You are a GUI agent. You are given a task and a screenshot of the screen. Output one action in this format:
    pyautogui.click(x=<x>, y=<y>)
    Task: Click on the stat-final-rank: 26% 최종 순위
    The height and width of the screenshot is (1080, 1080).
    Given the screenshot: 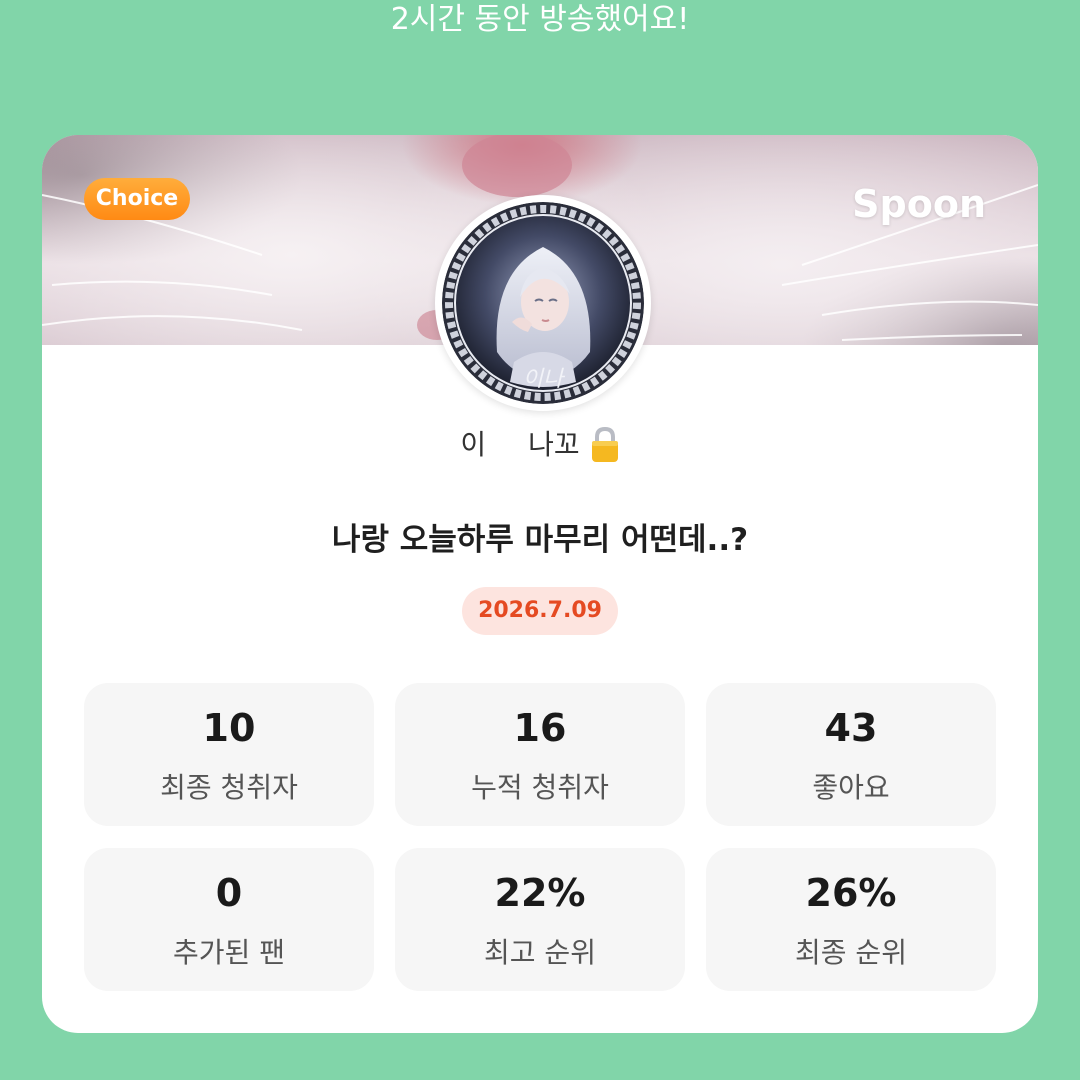 What is the action you would take?
    pyautogui.click(x=851, y=919)
    